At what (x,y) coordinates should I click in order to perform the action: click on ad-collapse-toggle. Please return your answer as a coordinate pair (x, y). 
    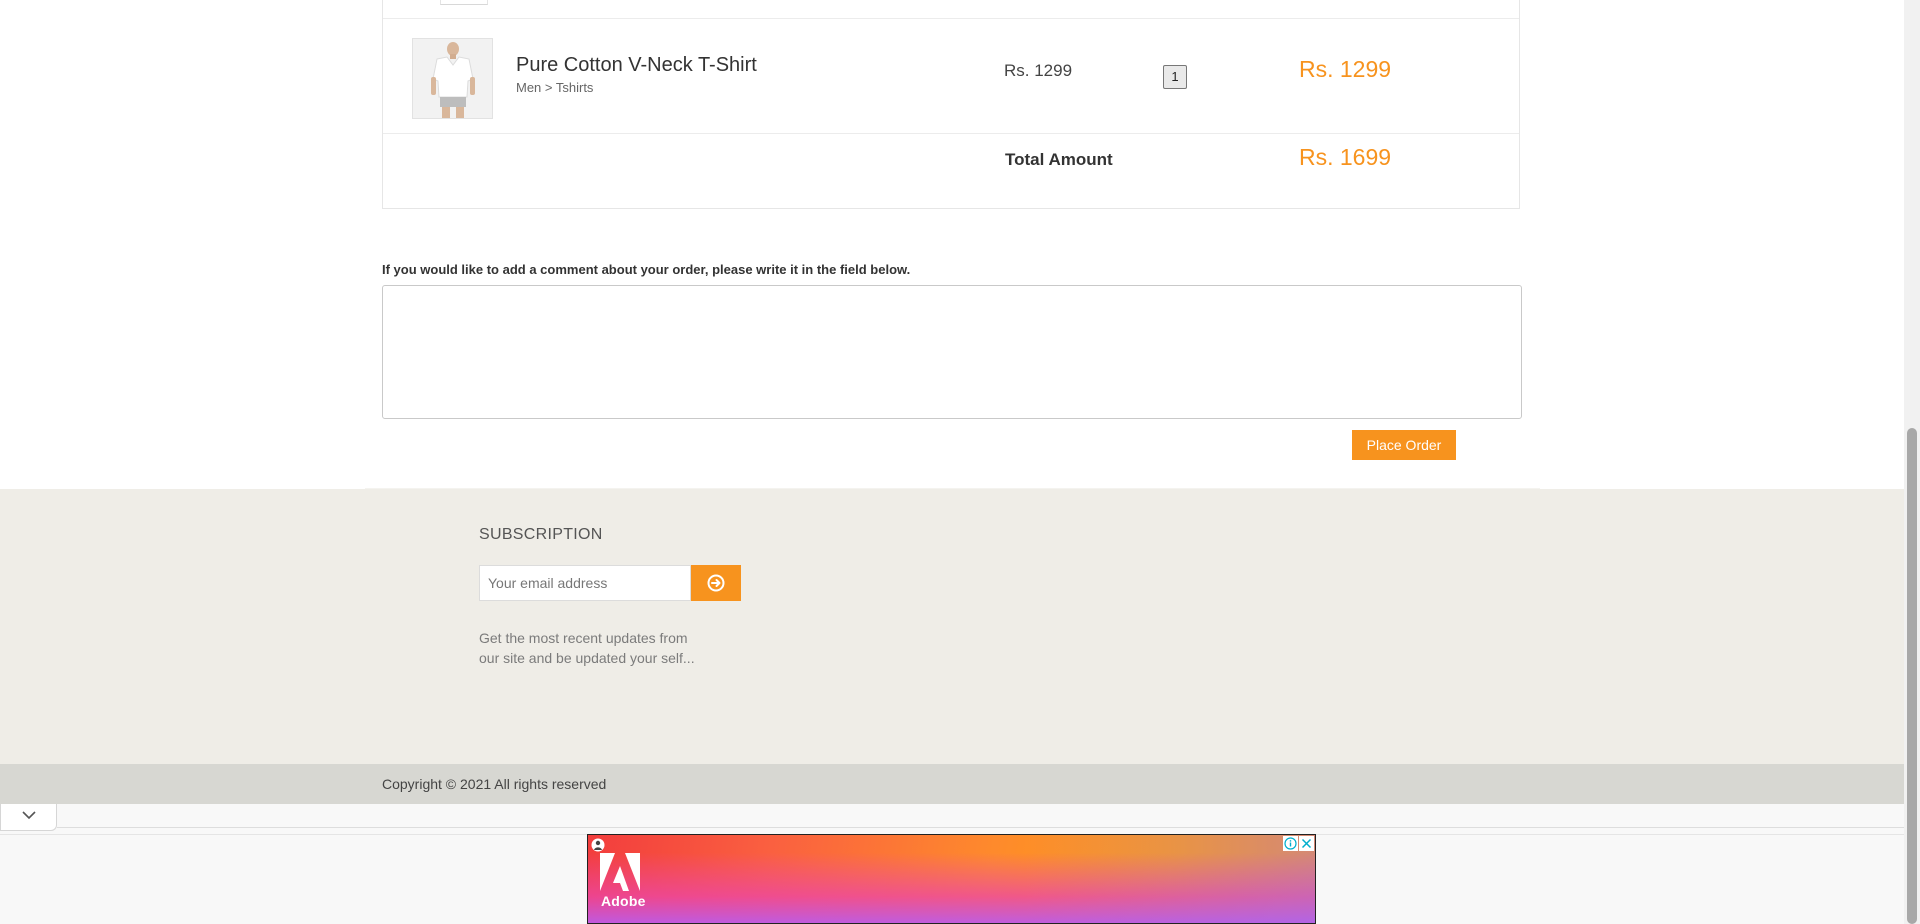
    Looking at the image, I should click on (28, 817).